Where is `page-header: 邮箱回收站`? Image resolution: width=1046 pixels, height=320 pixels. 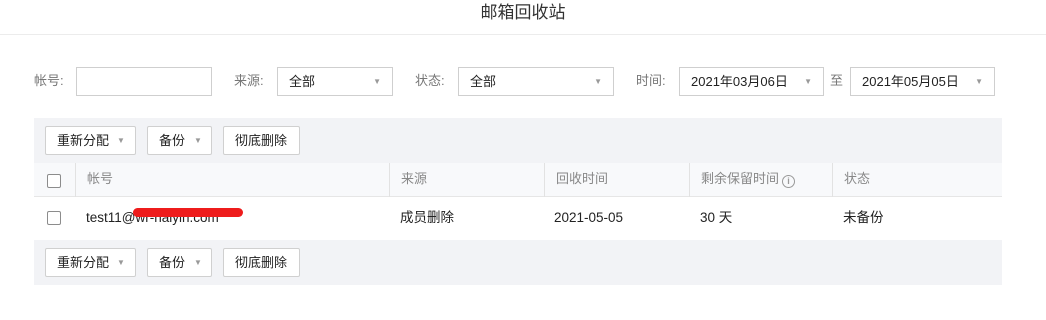
page-header: 邮箱回收站 is located at coordinates (523, 17).